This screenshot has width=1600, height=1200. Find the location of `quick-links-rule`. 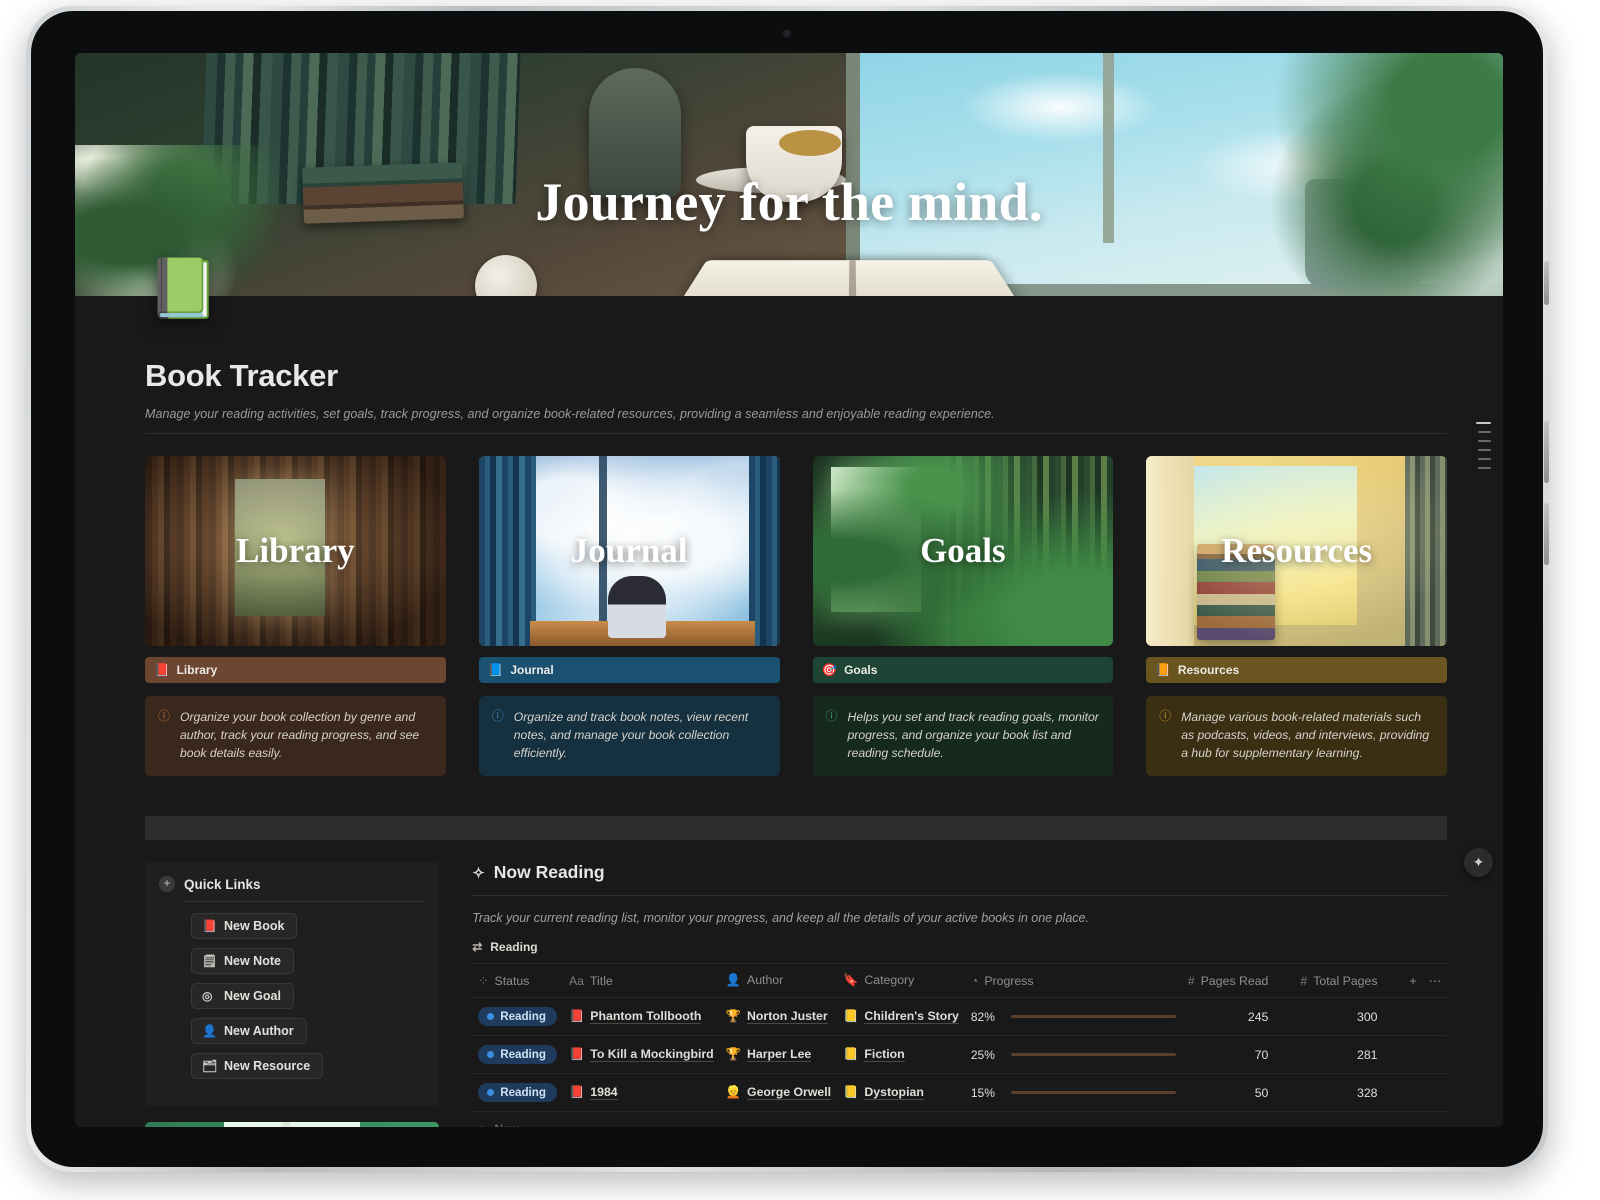

quick-links-rule is located at coordinates (304, 901).